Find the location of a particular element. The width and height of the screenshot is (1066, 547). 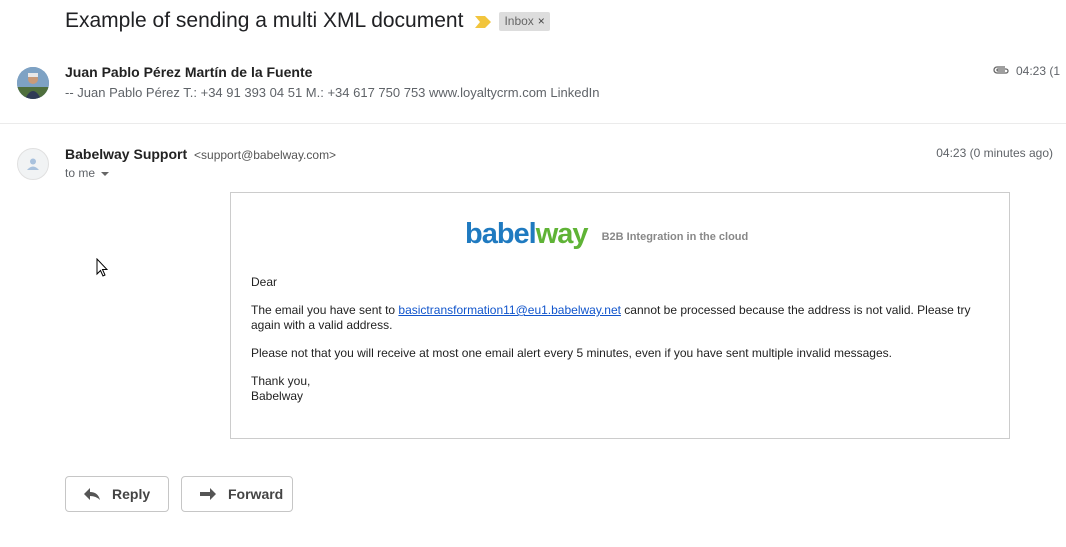

default-avatar-icon is located at coordinates (33, 164).